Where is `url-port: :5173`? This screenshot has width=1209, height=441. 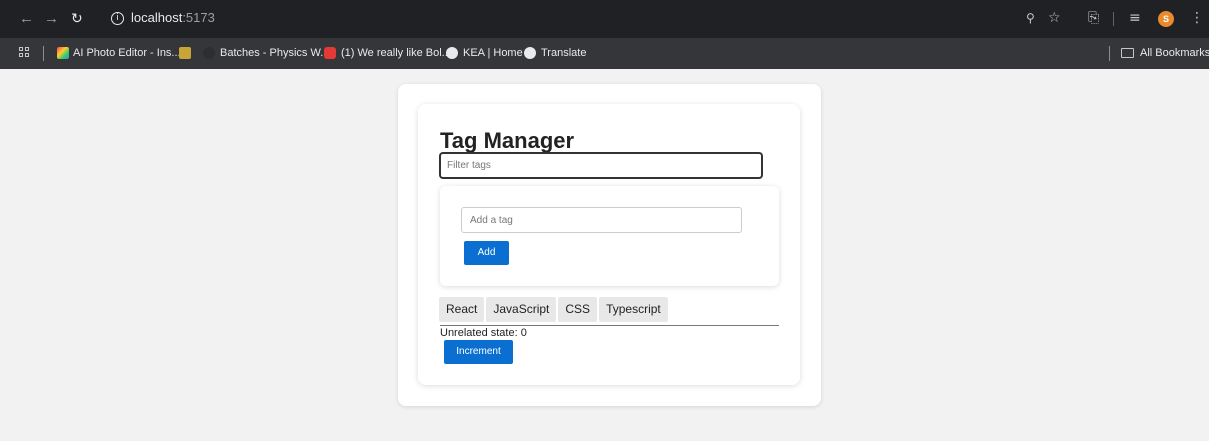
url-port: :5173 is located at coordinates (198, 17).